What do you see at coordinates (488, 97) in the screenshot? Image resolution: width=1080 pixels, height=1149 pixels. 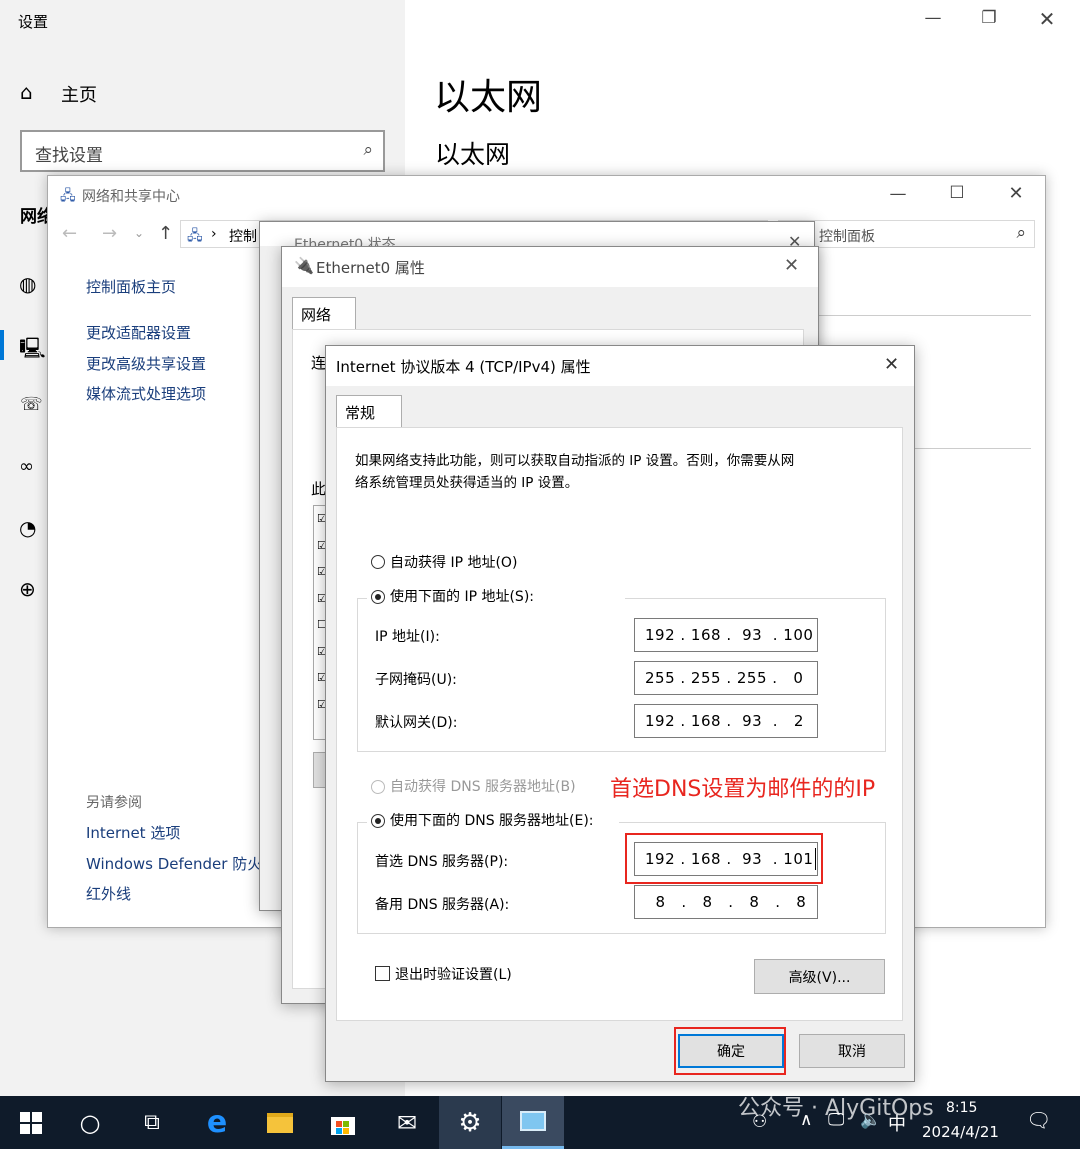 I see `page-title: 以太网` at bounding box center [488, 97].